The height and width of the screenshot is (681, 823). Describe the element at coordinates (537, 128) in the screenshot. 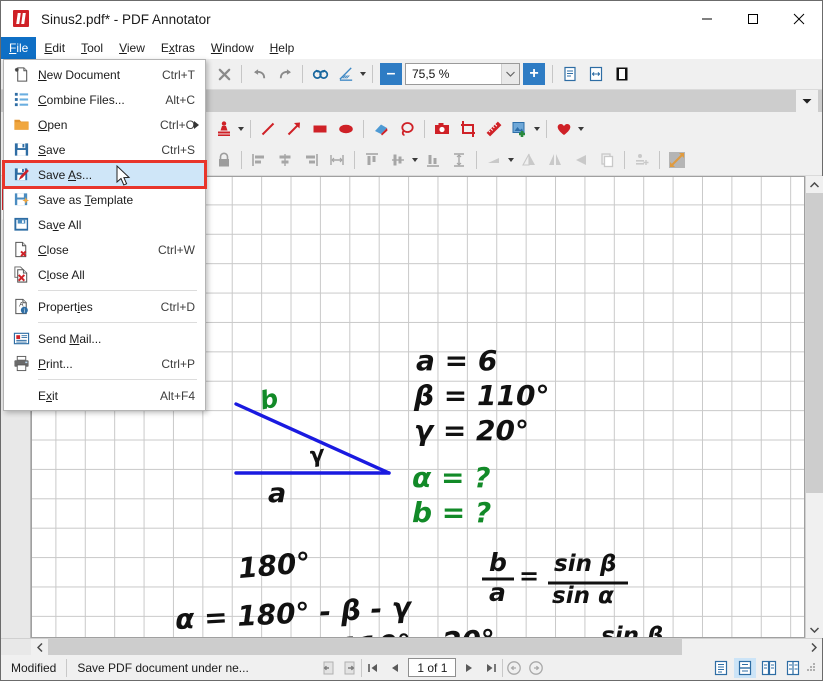

I see `insert-chevron-down-icon` at that location.